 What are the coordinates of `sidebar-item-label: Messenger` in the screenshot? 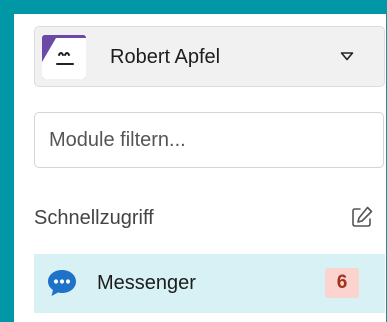 It's located at (146, 283).